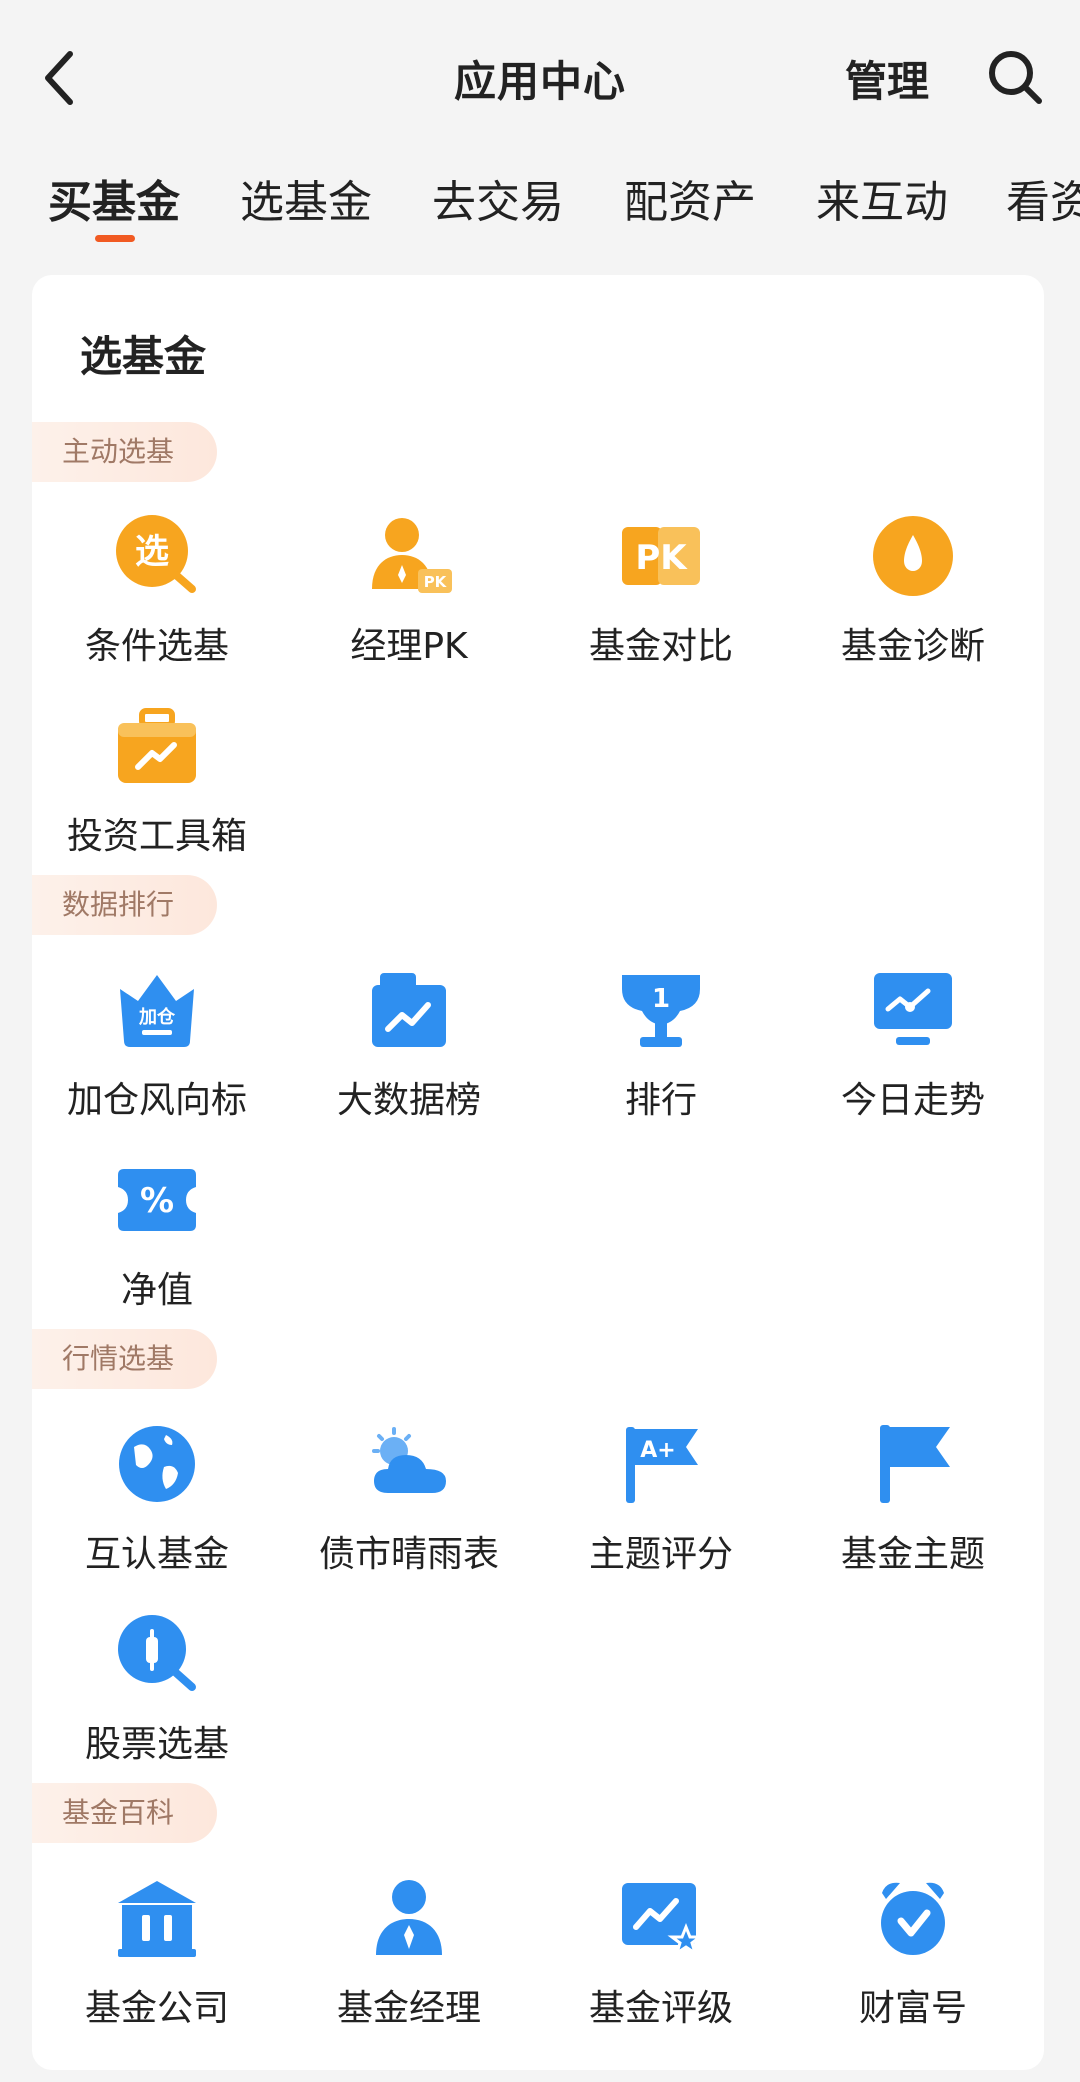  I want to click on section-tag-fund-encyclopedia: 基金百科, so click(124, 1813).